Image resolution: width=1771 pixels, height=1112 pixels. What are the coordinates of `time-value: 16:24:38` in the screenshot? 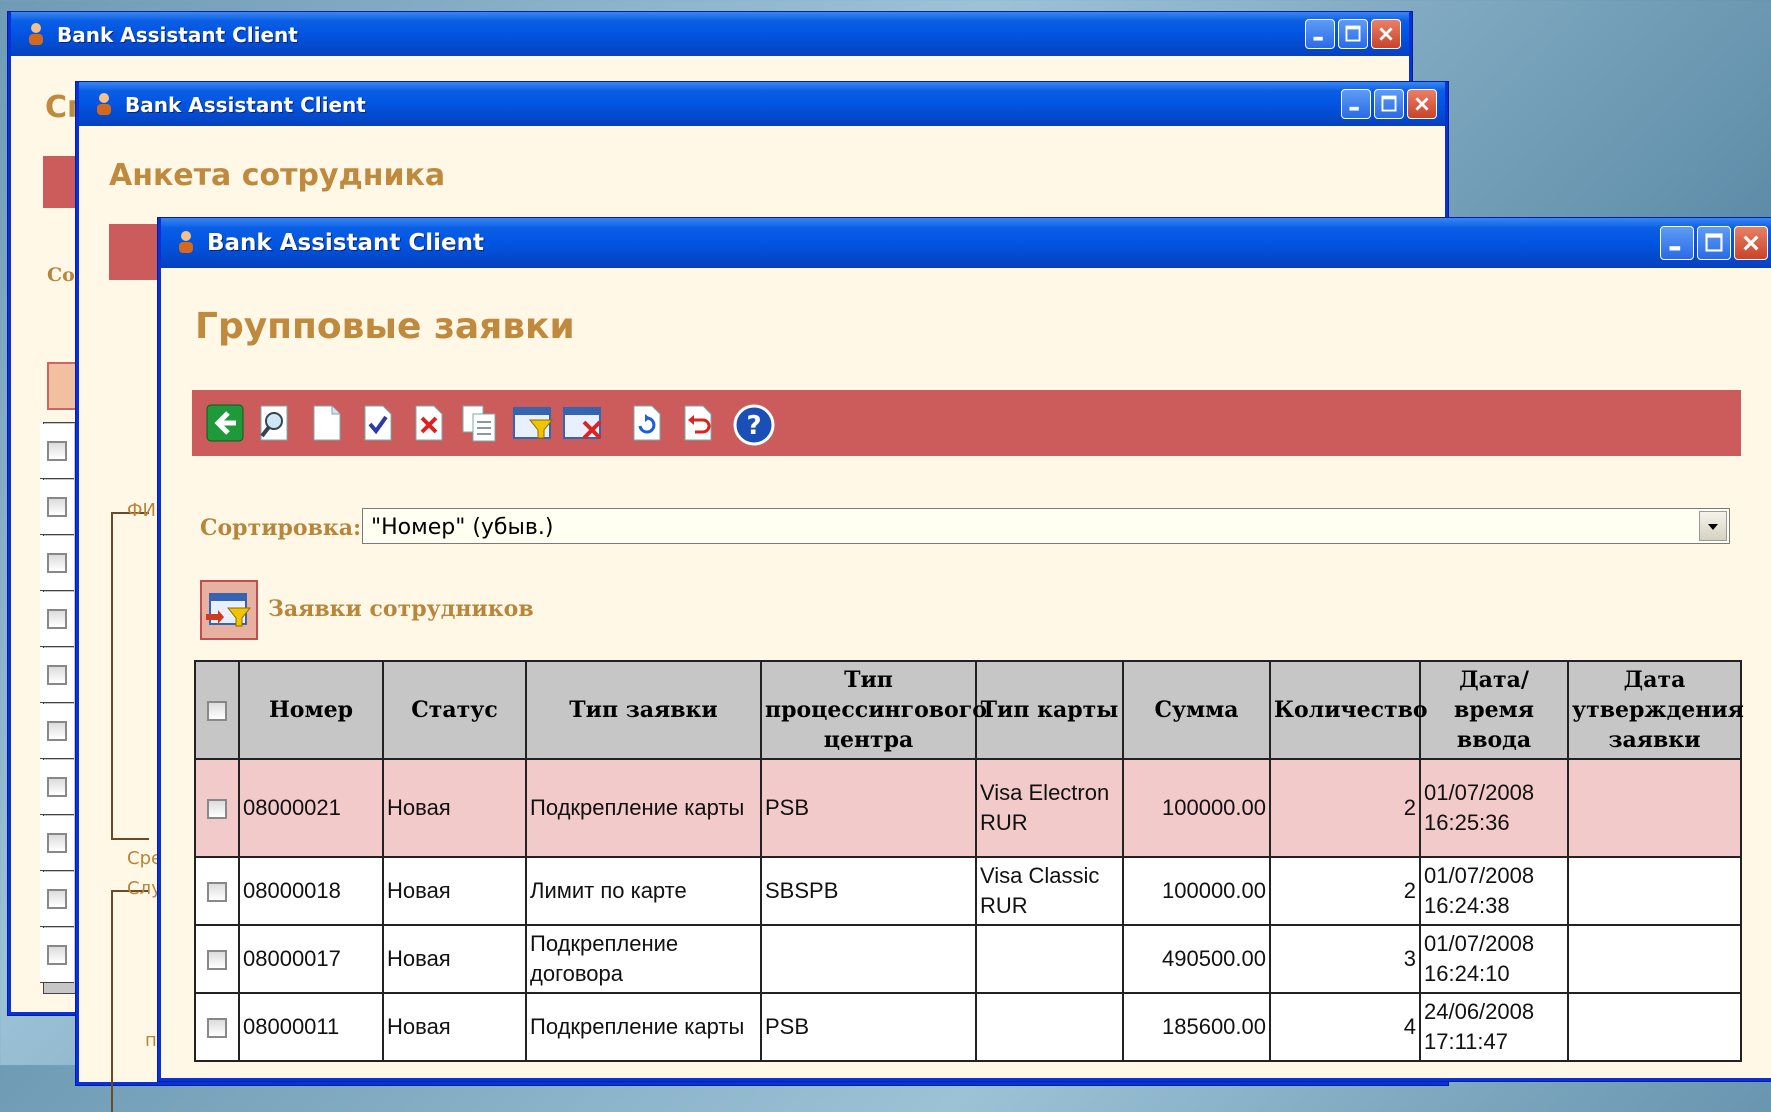 It's located at (1467, 905).